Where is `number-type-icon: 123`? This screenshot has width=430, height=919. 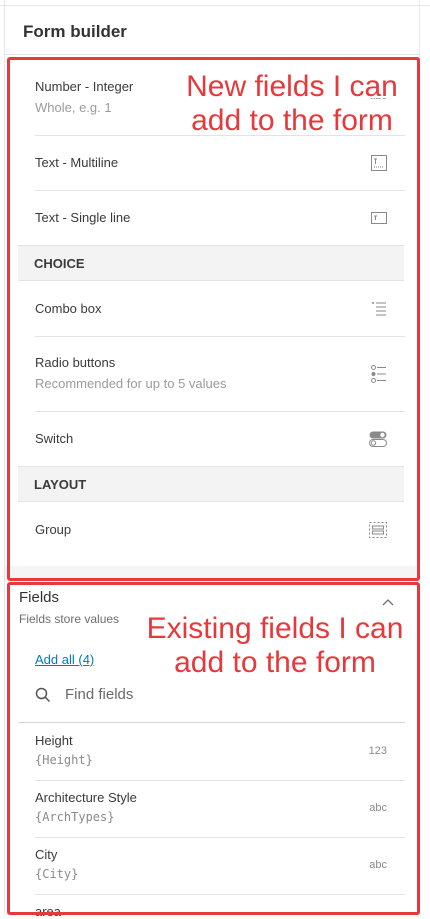 number-type-icon: 123 is located at coordinates (377, 751).